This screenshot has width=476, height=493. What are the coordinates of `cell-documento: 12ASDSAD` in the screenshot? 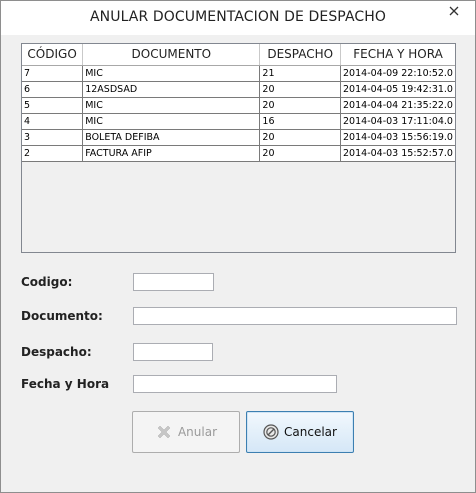 It's located at (171, 89).